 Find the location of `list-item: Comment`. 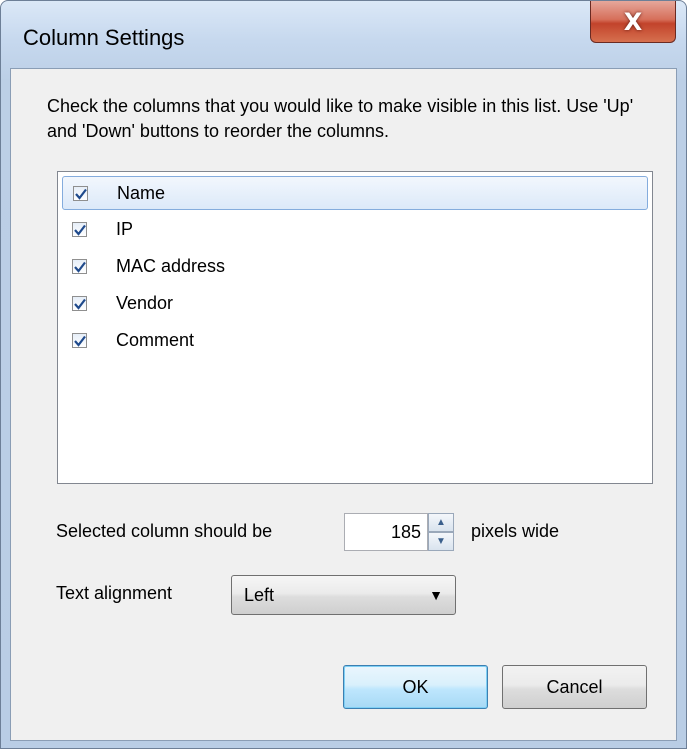

list-item: Comment is located at coordinates (355, 341).